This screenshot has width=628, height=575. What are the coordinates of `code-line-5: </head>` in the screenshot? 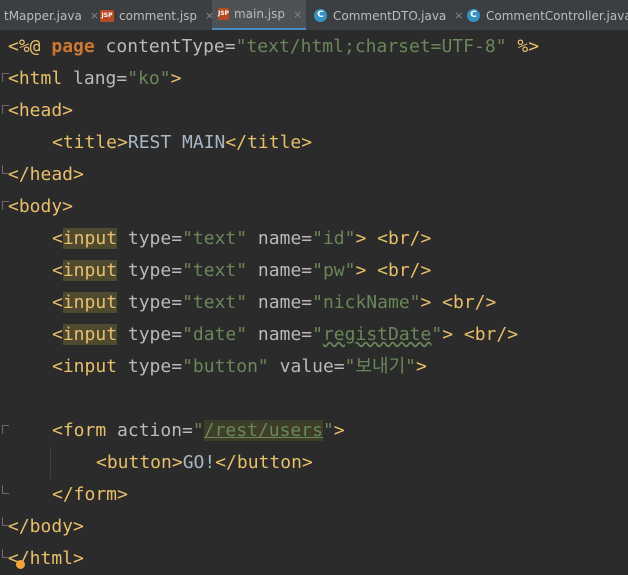 It's located at (46, 174).